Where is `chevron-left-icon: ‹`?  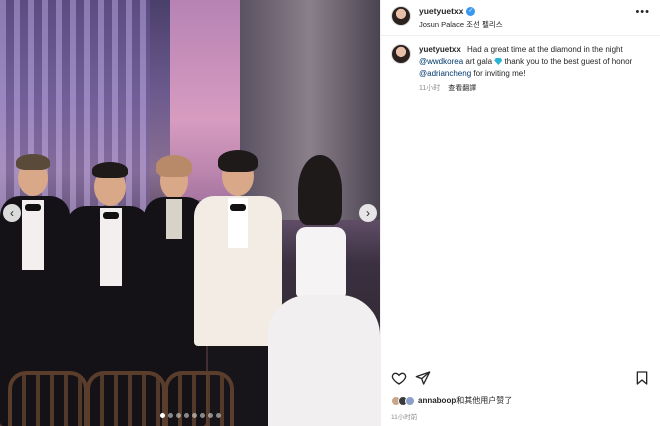
chevron-left-icon: ‹ is located at coordinates (12, 213).